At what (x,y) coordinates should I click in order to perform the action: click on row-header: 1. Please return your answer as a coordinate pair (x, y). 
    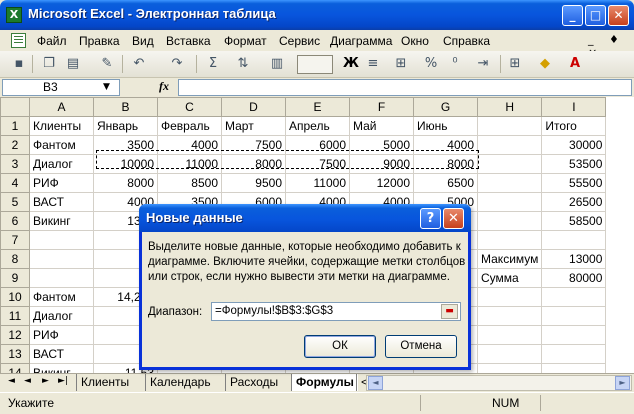
    Looking at the image, I should click on (15, 126).